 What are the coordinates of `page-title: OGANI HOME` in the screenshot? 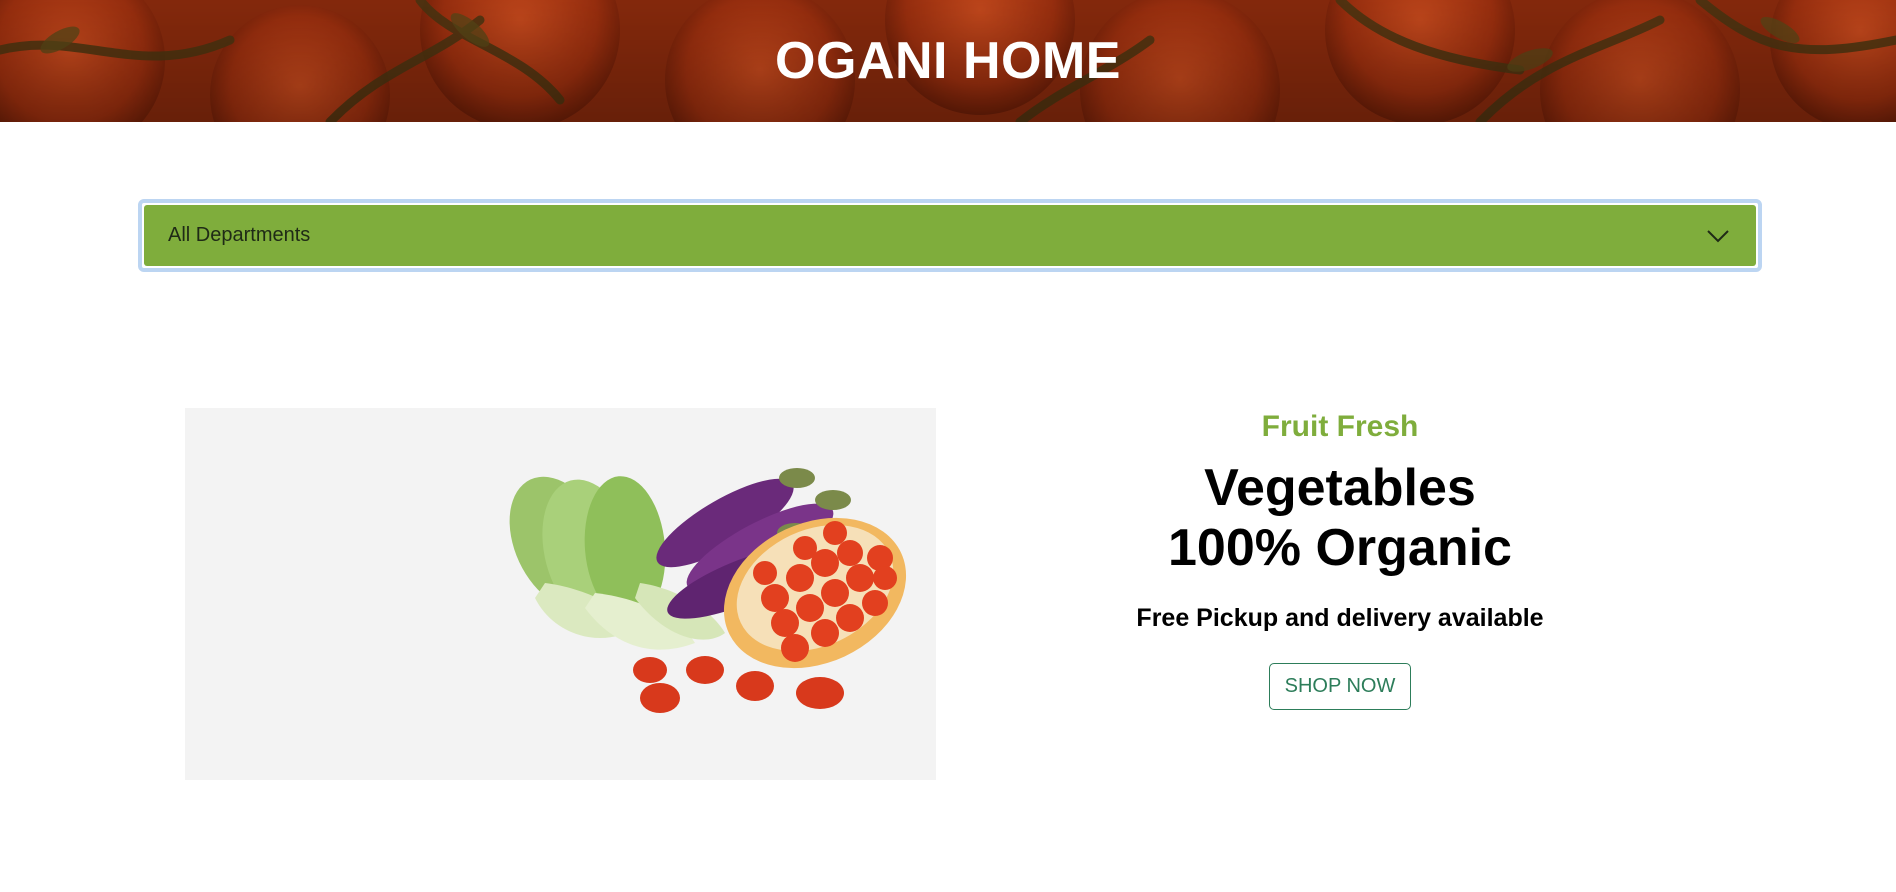 It's located at (948, 61).